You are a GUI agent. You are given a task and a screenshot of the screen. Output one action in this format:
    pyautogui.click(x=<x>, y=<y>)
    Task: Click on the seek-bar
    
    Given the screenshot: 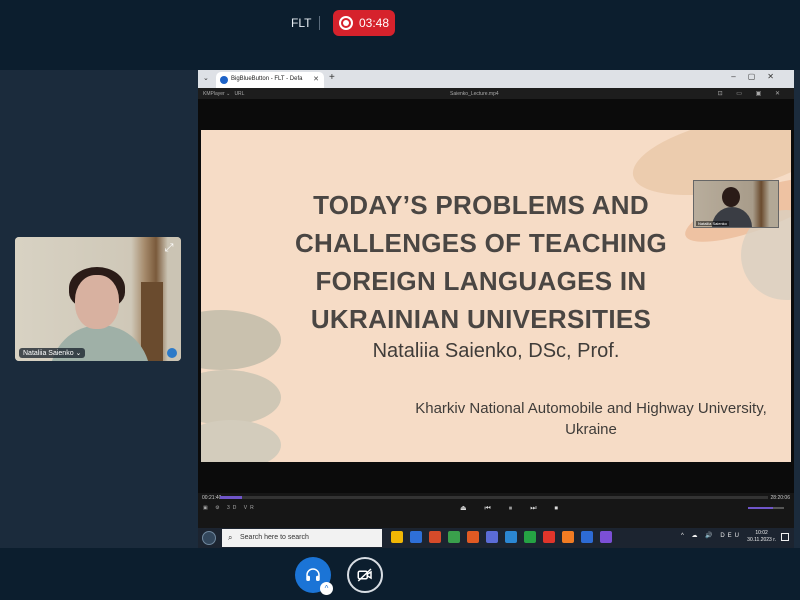 What is the action you would take?
    pyautogui.click(x=494, y=497)
    